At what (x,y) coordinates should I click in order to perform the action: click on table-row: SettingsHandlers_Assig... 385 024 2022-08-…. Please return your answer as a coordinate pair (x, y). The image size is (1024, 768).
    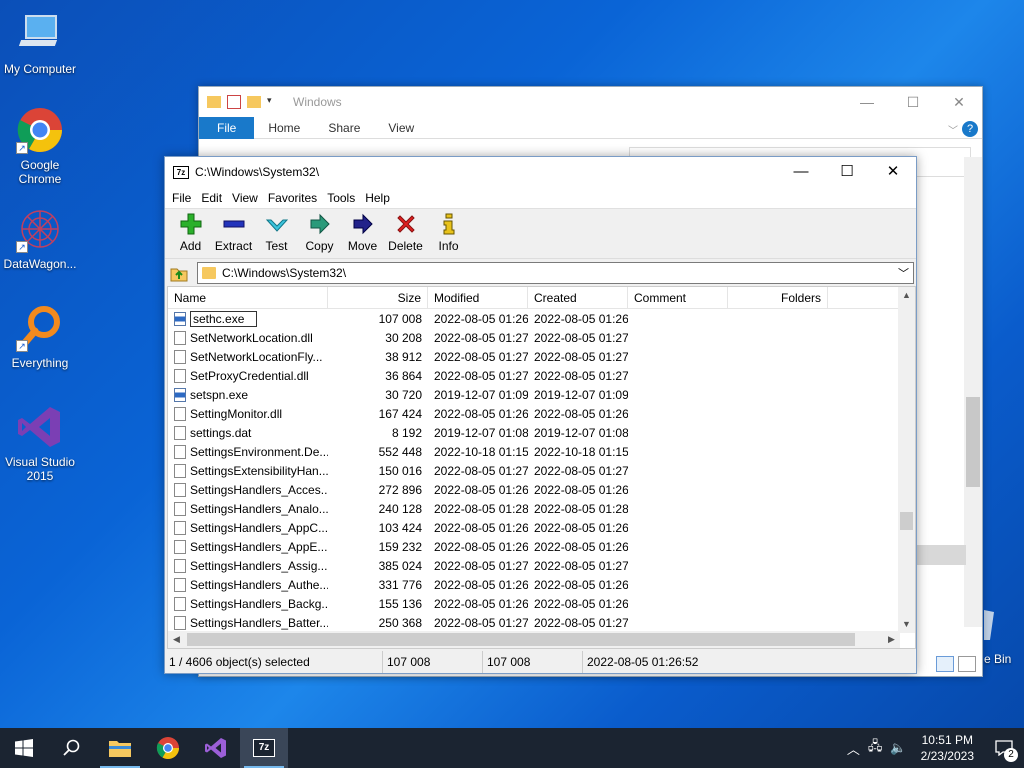
    Looking at the image, I should click on (534, 565).